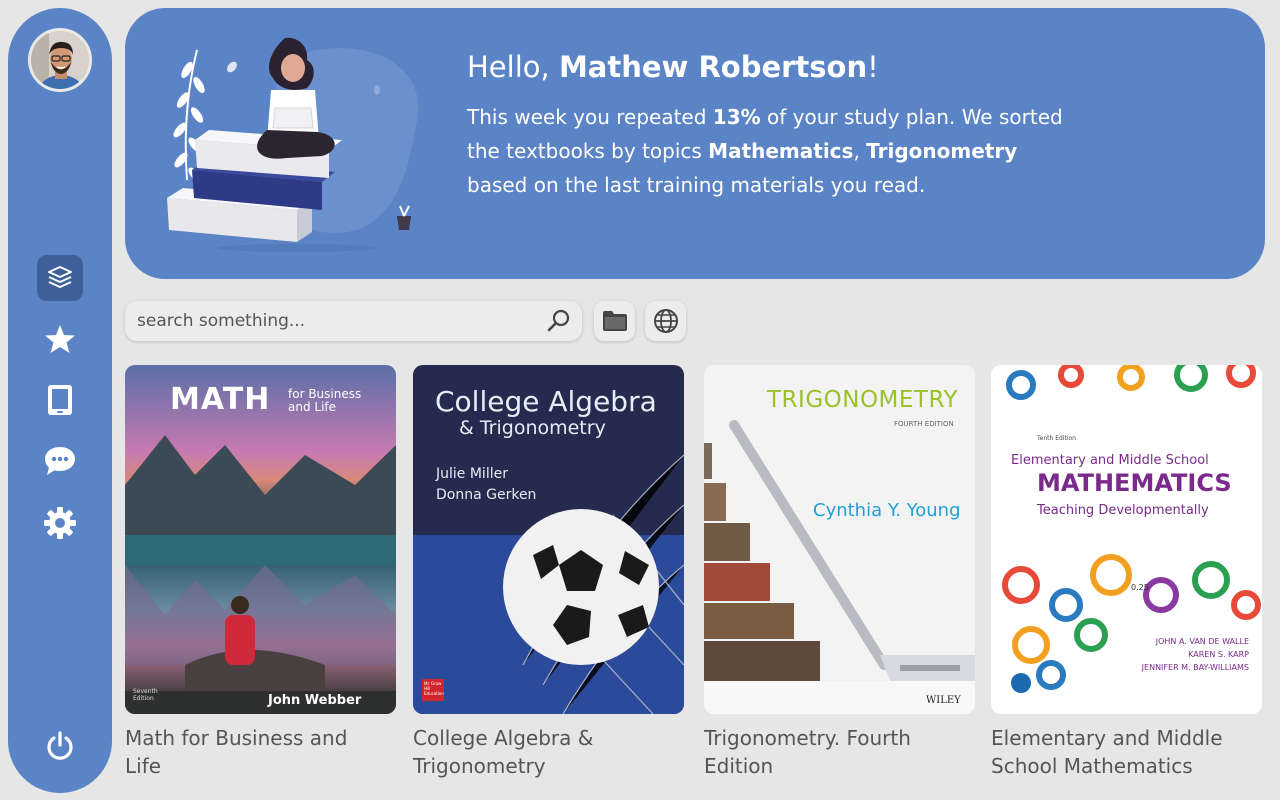 This screenshot has width=1280, height=800. Describe the element at coordinates (1218, 654) in the screenshot. I see `cover-author-2: KAREN S. KARP` at that location.